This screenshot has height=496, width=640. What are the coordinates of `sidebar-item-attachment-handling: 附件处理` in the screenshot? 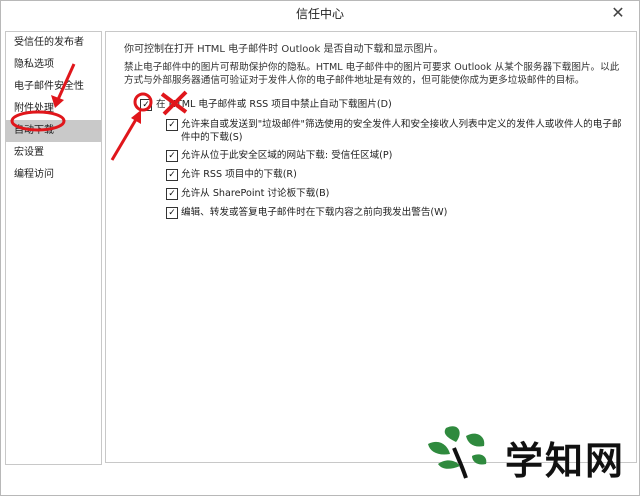 It's located at (53, 109).